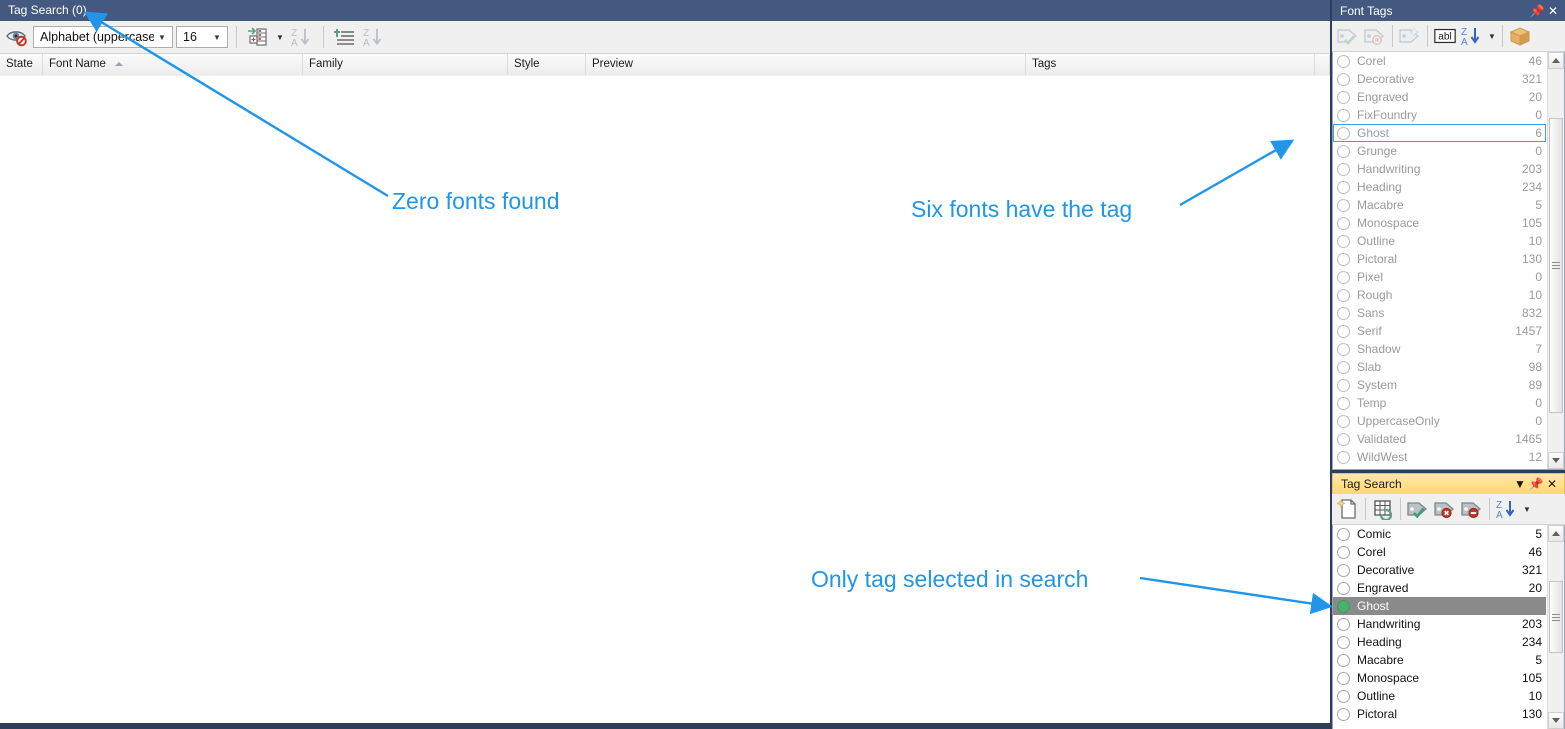 The image size is (1565, 729). What do you see at coordinates (1348, 36) in the screenshot?
I see `apply-tag-icon` at bounding box center [1348, 36].